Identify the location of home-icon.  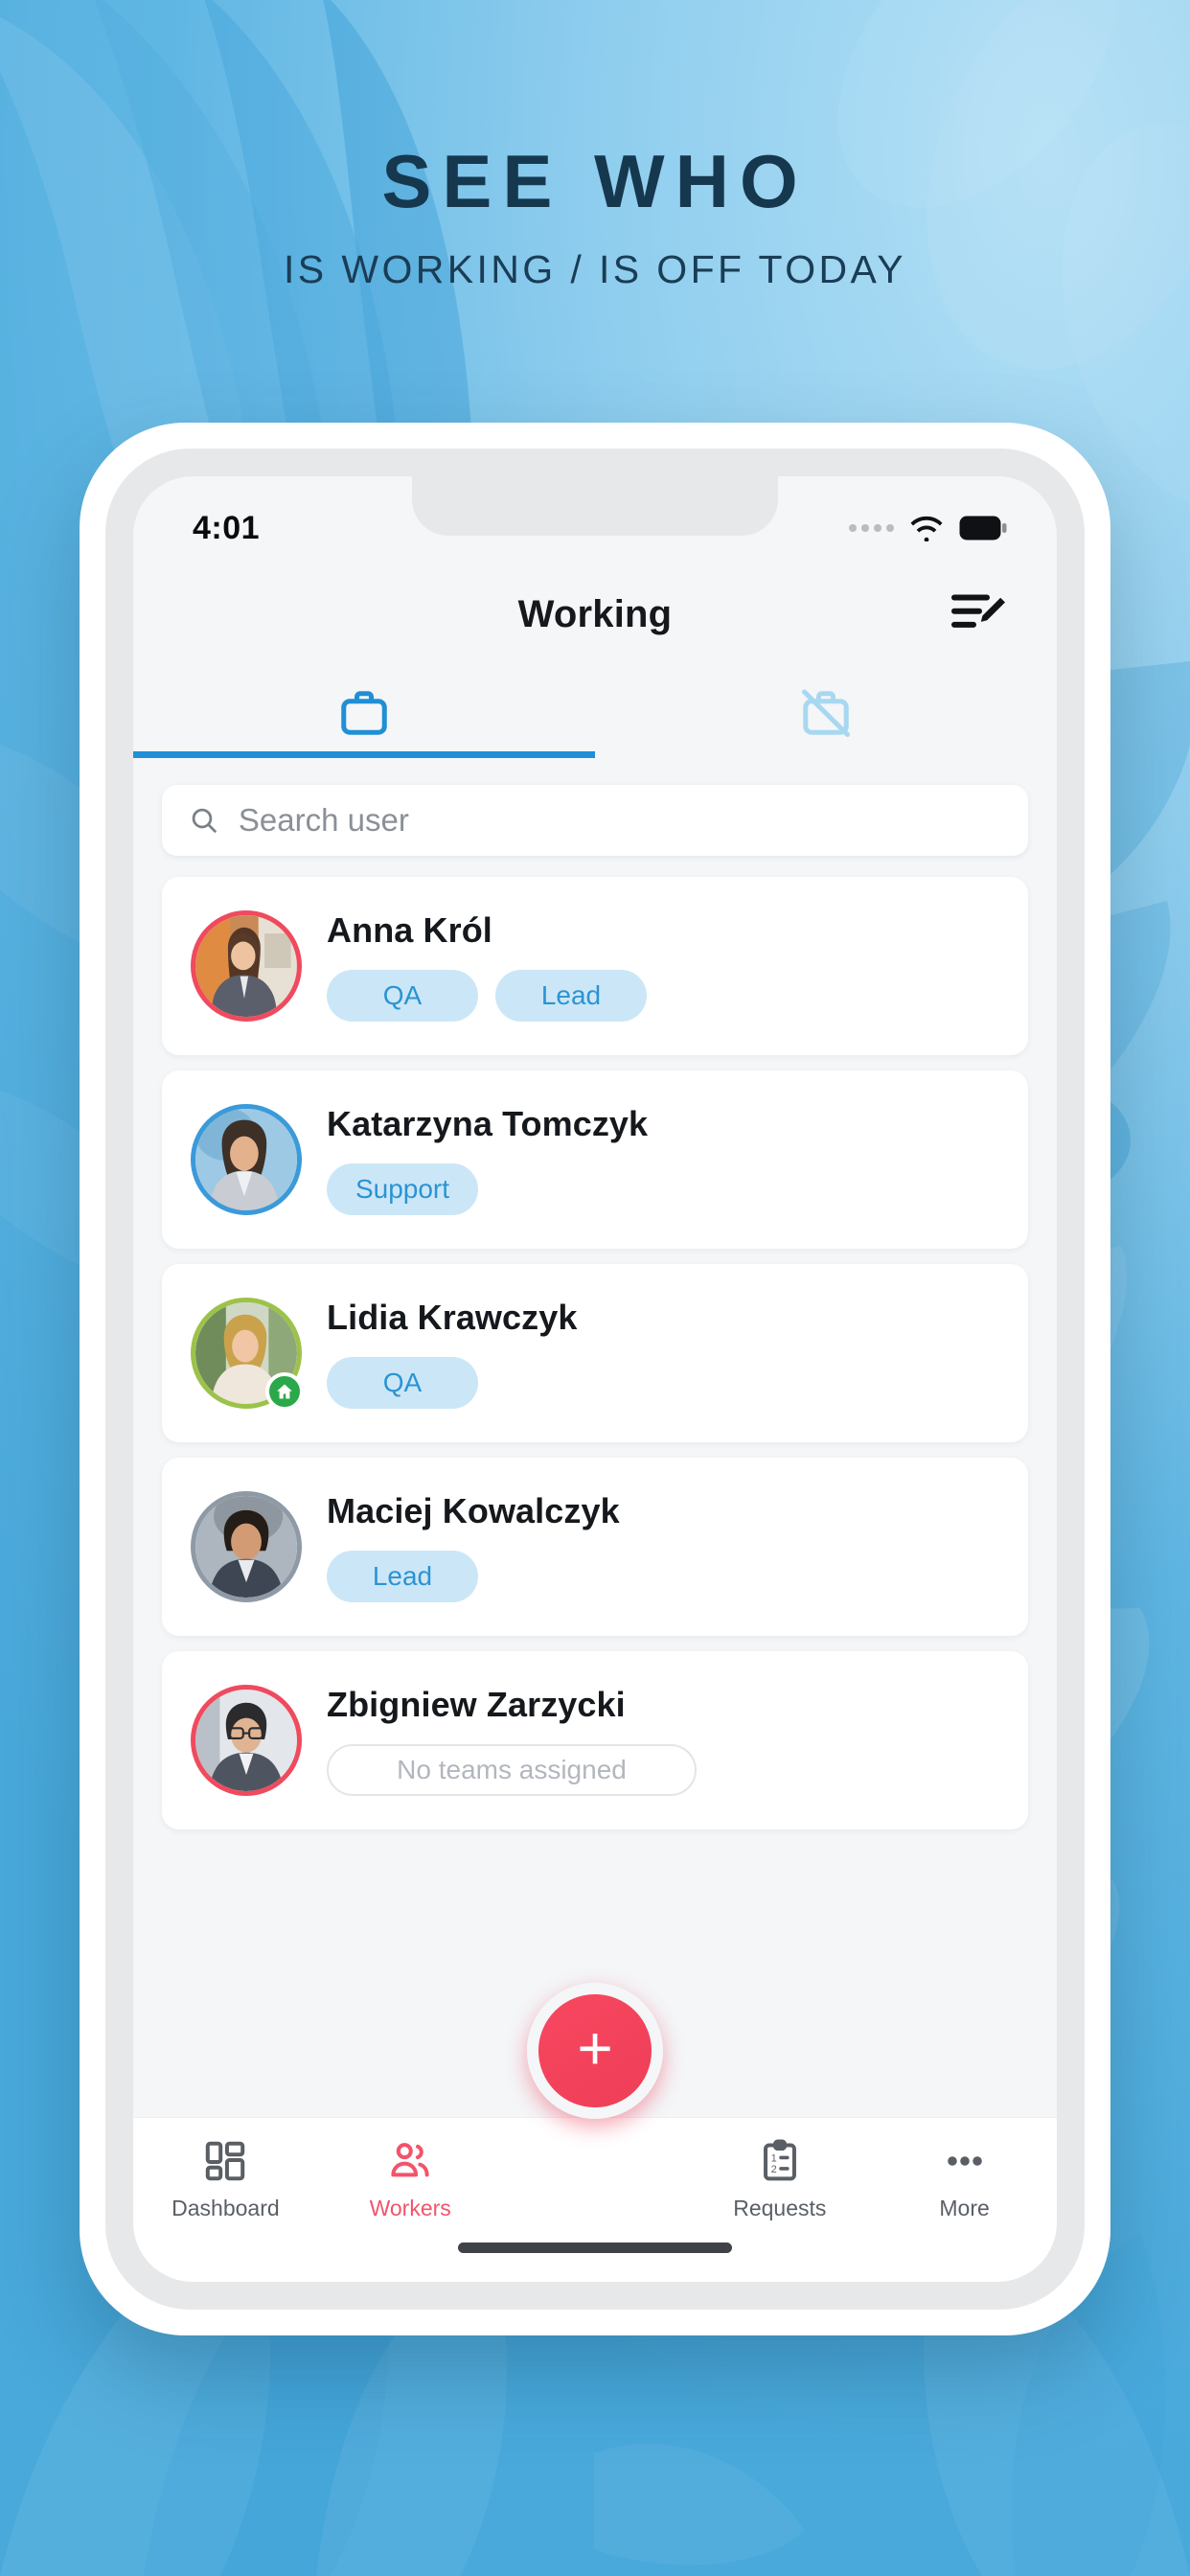
(285, 1391).